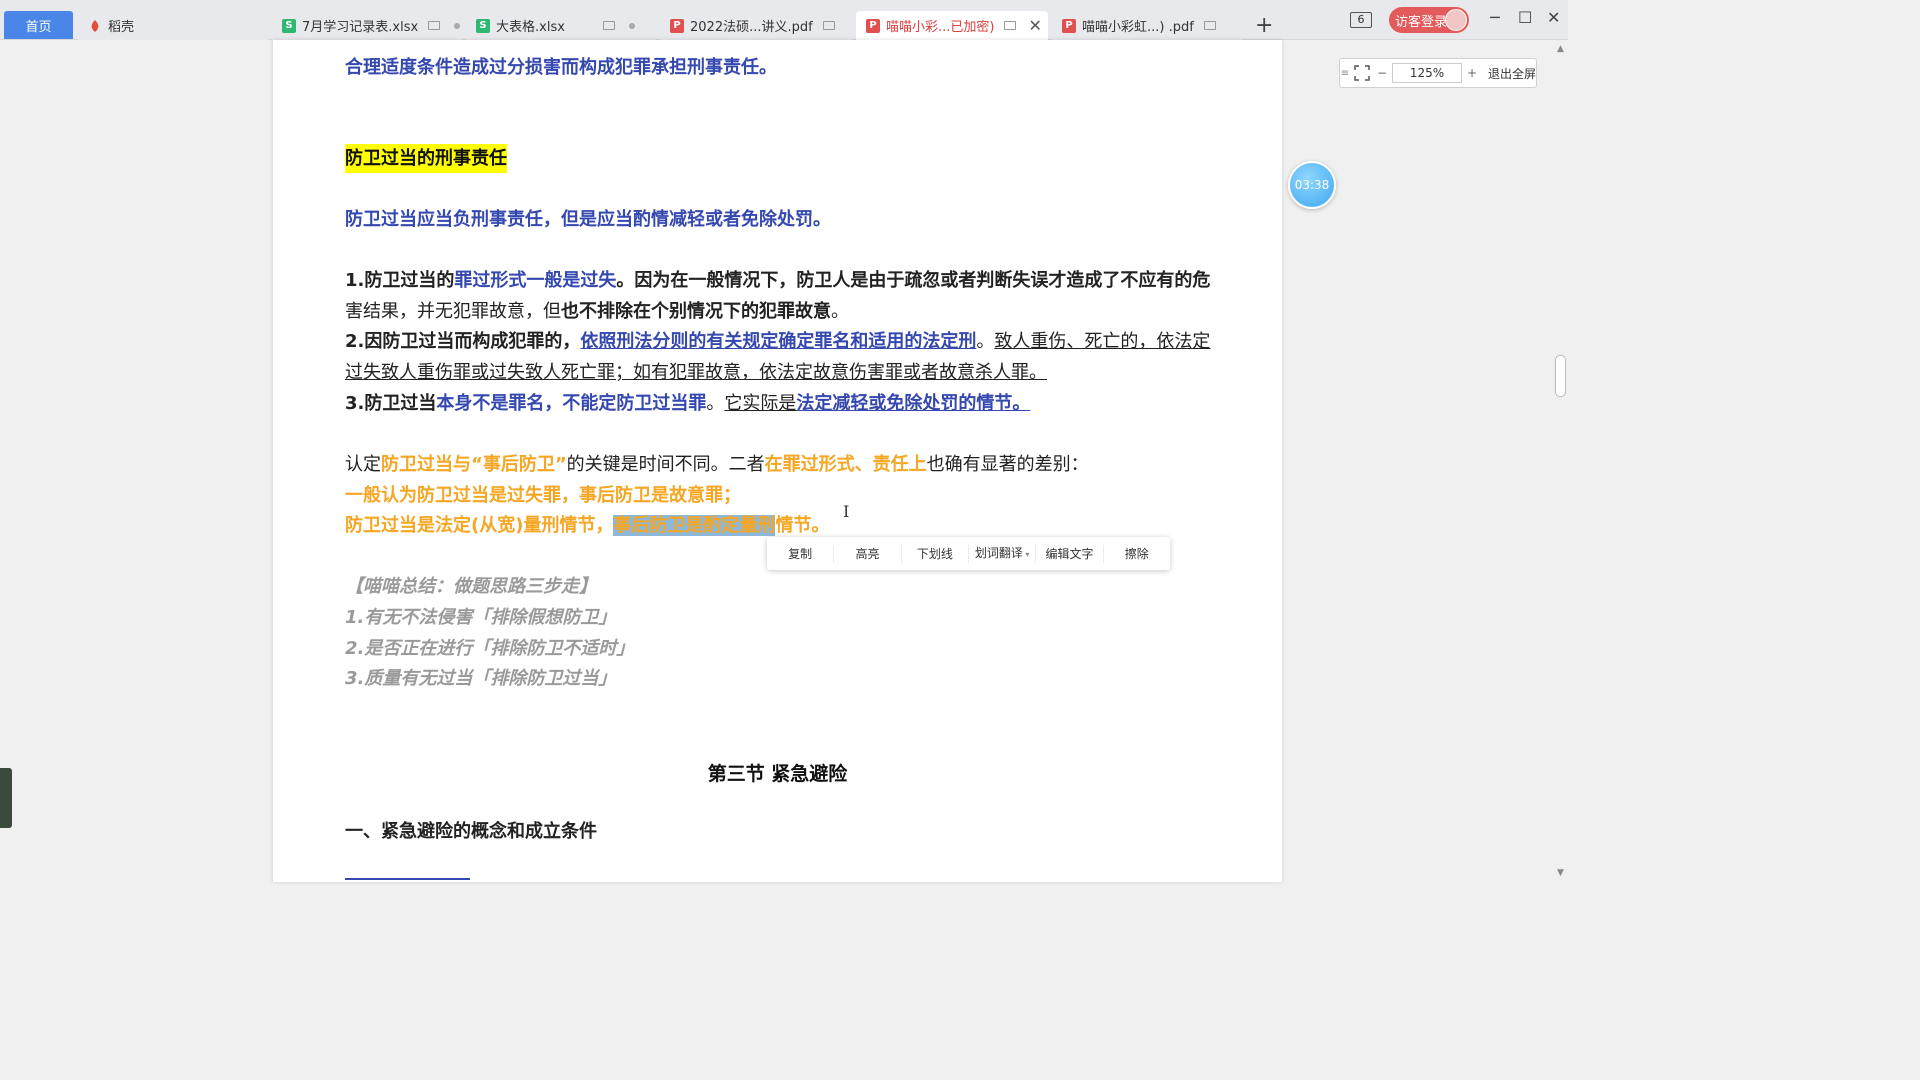  What do you see at coordinates (6, 798) in the screenshot?
I see `side-panel-handle` at bounding box center [6, 798].